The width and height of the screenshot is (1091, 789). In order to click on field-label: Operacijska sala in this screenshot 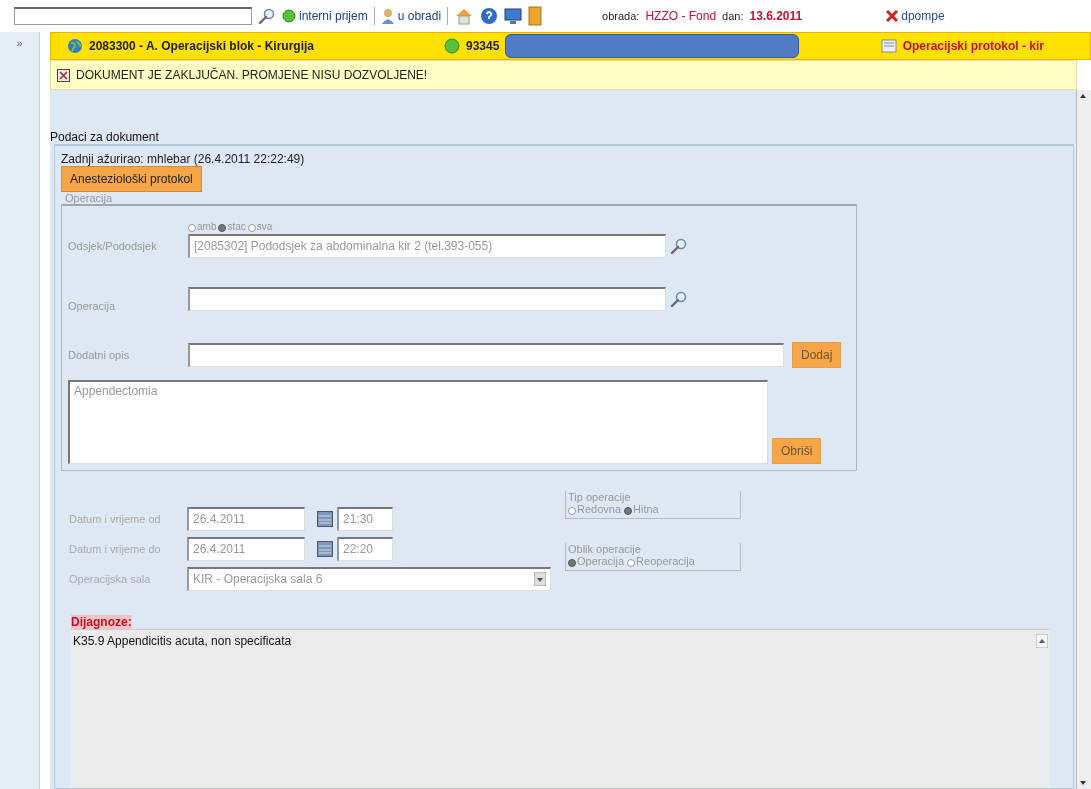, I will do `click(110, 579)`.